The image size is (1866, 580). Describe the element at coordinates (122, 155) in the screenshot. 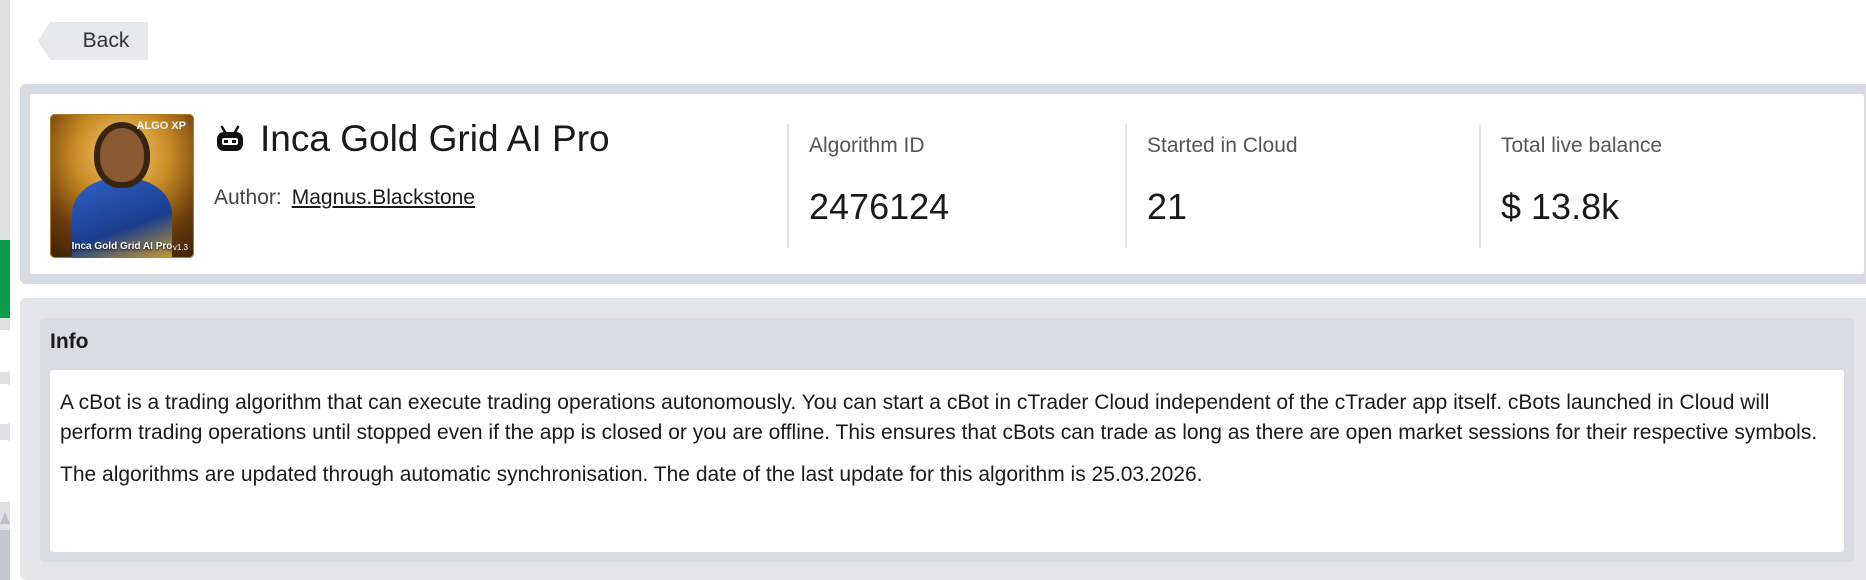

I see `logo-figure-head` at that location.